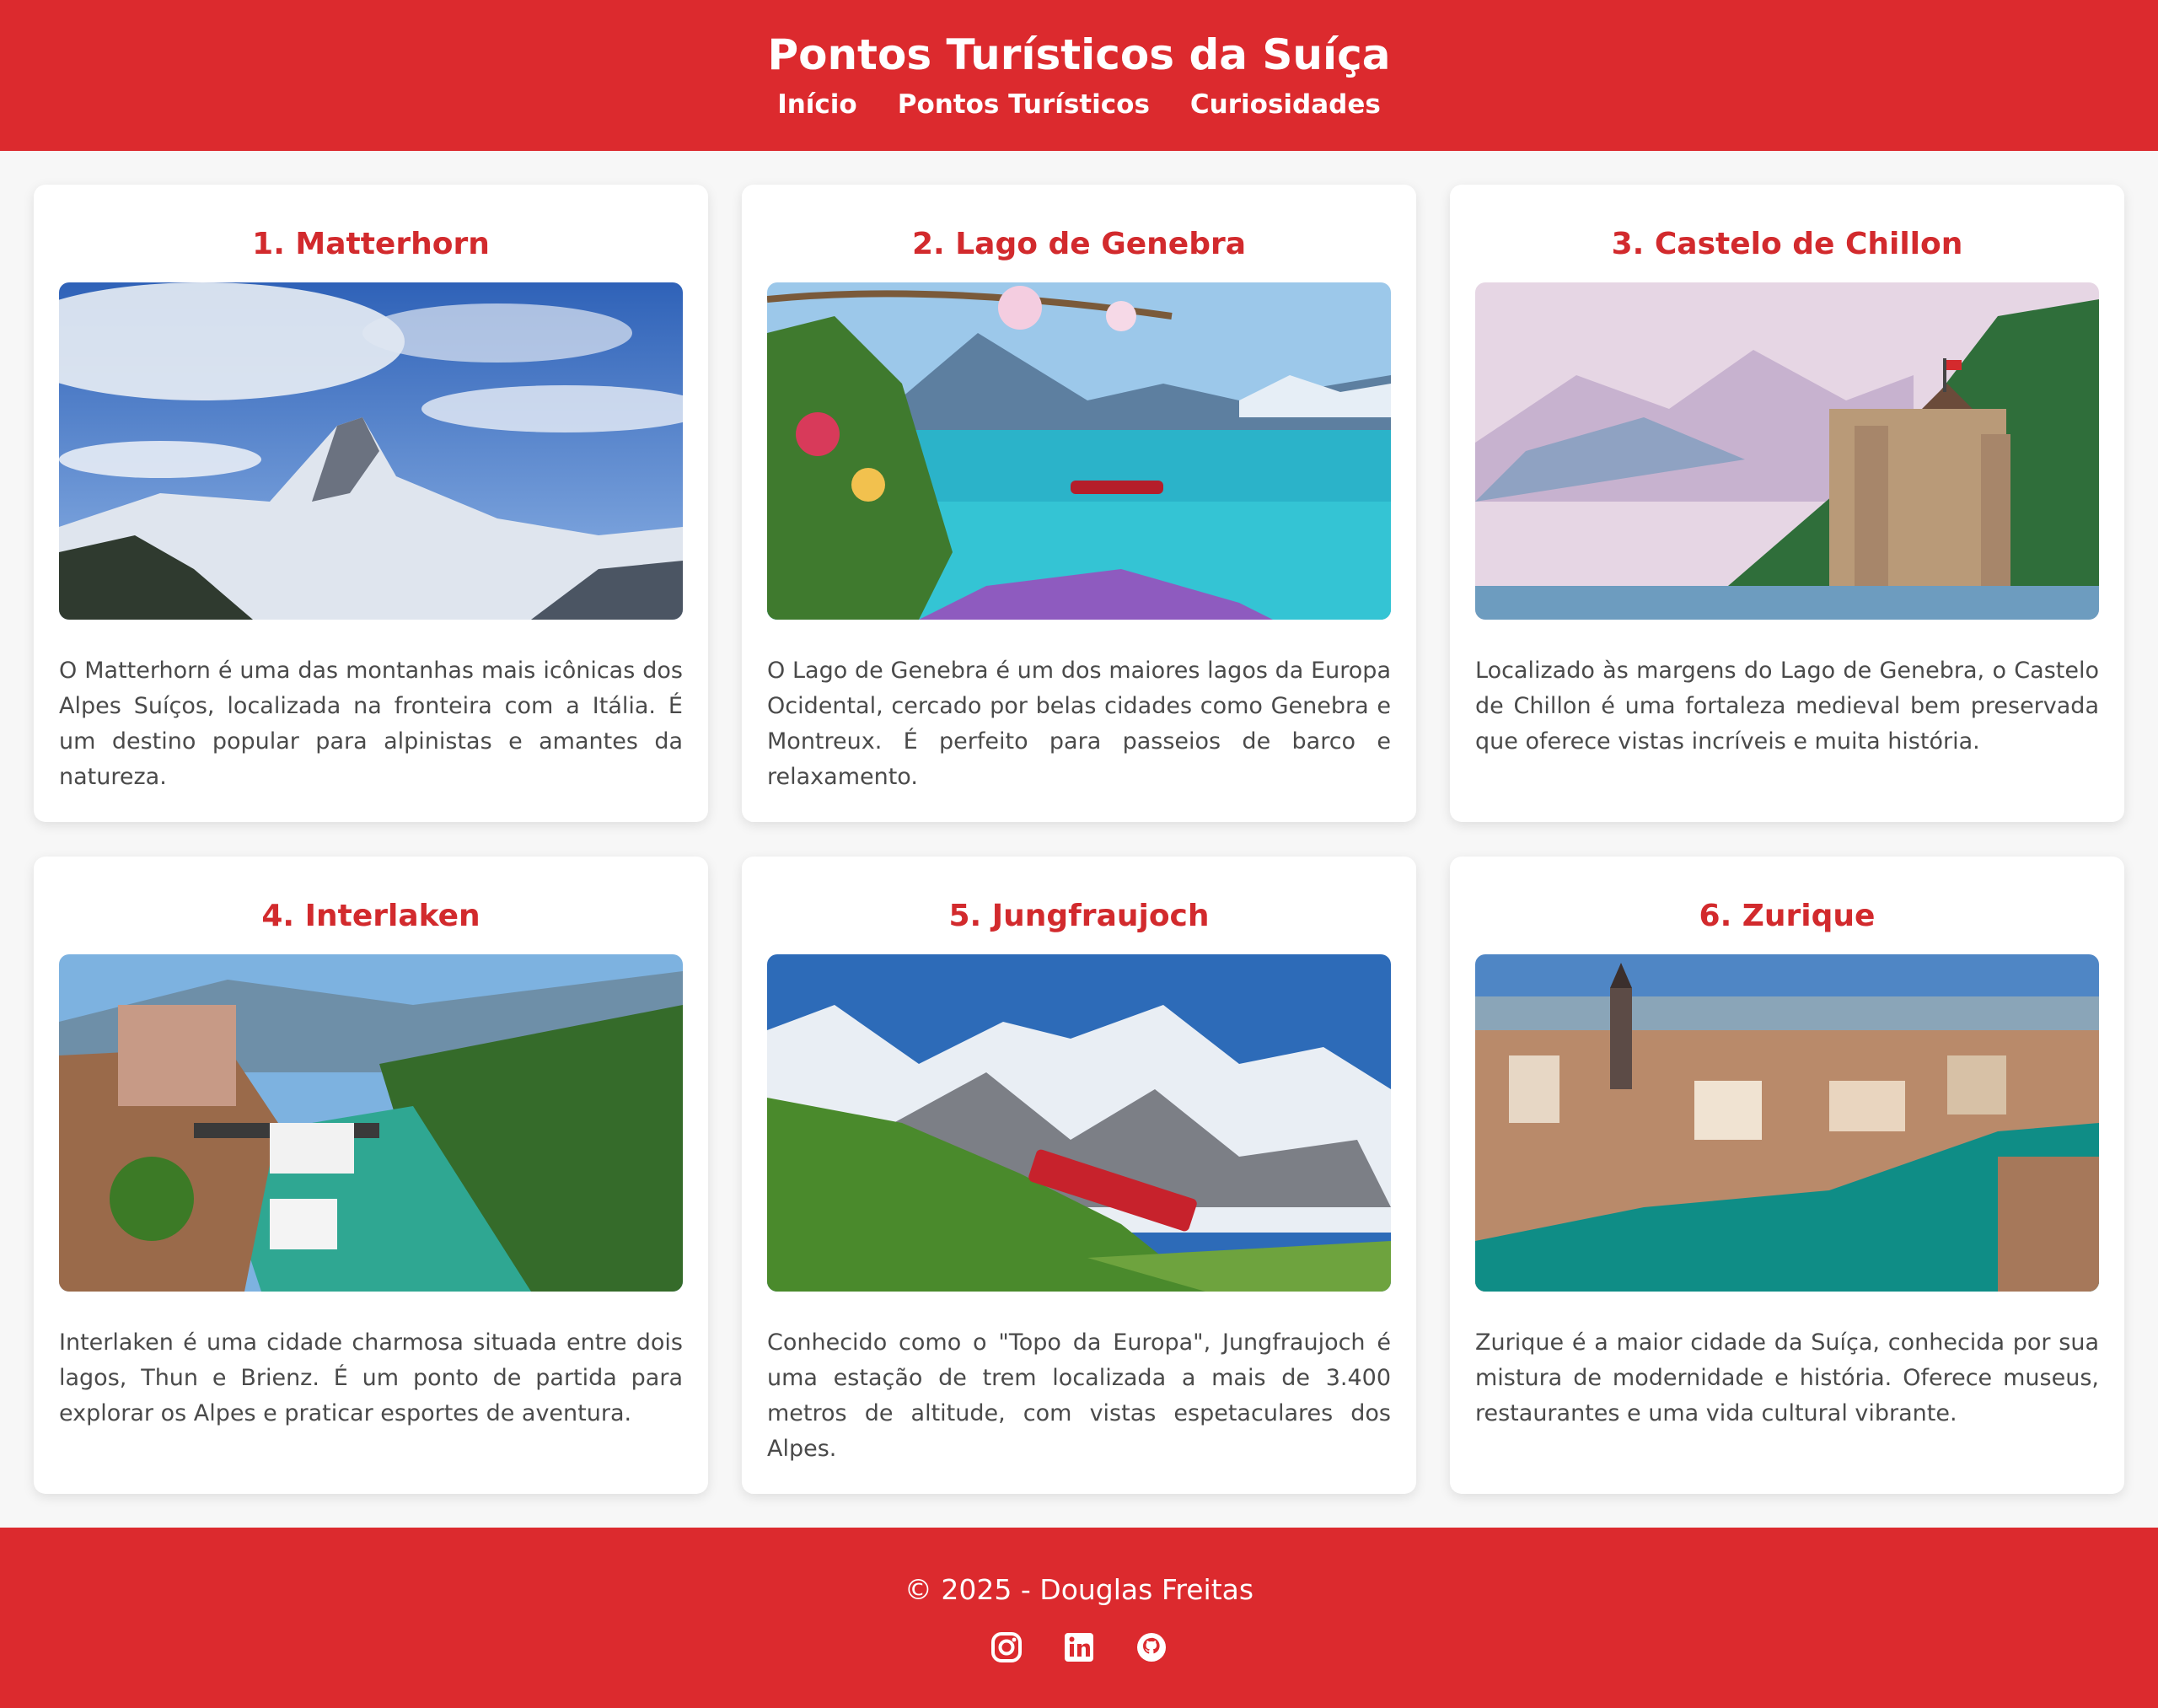  What do you see at coordinates (1079, 451) in the screenshot?
I see `lake-geneva-image` at bounding box center [1079, 451].